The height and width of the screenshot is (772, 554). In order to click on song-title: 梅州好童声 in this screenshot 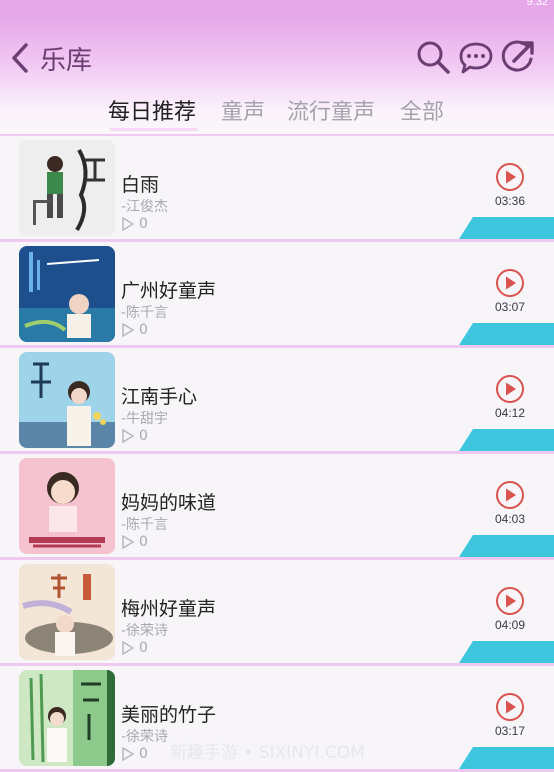, I will do `click(169, 609)`.